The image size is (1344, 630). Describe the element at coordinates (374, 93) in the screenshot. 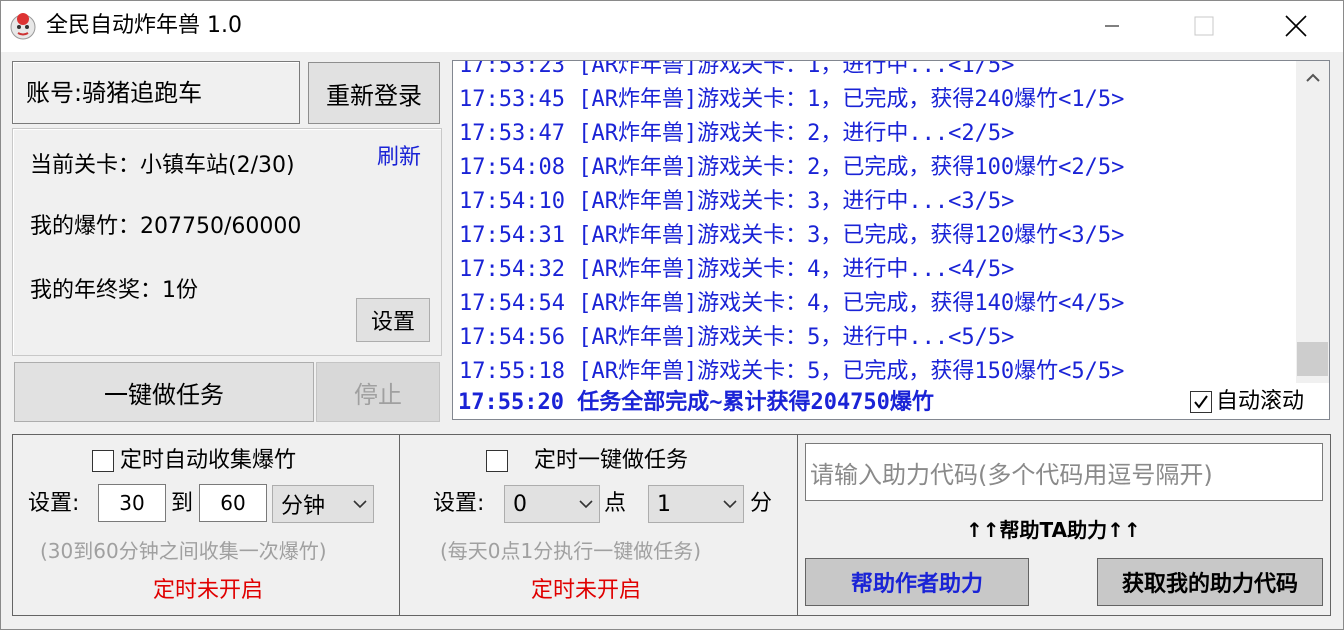

I see `relogin-button: 重新登录` at that location.